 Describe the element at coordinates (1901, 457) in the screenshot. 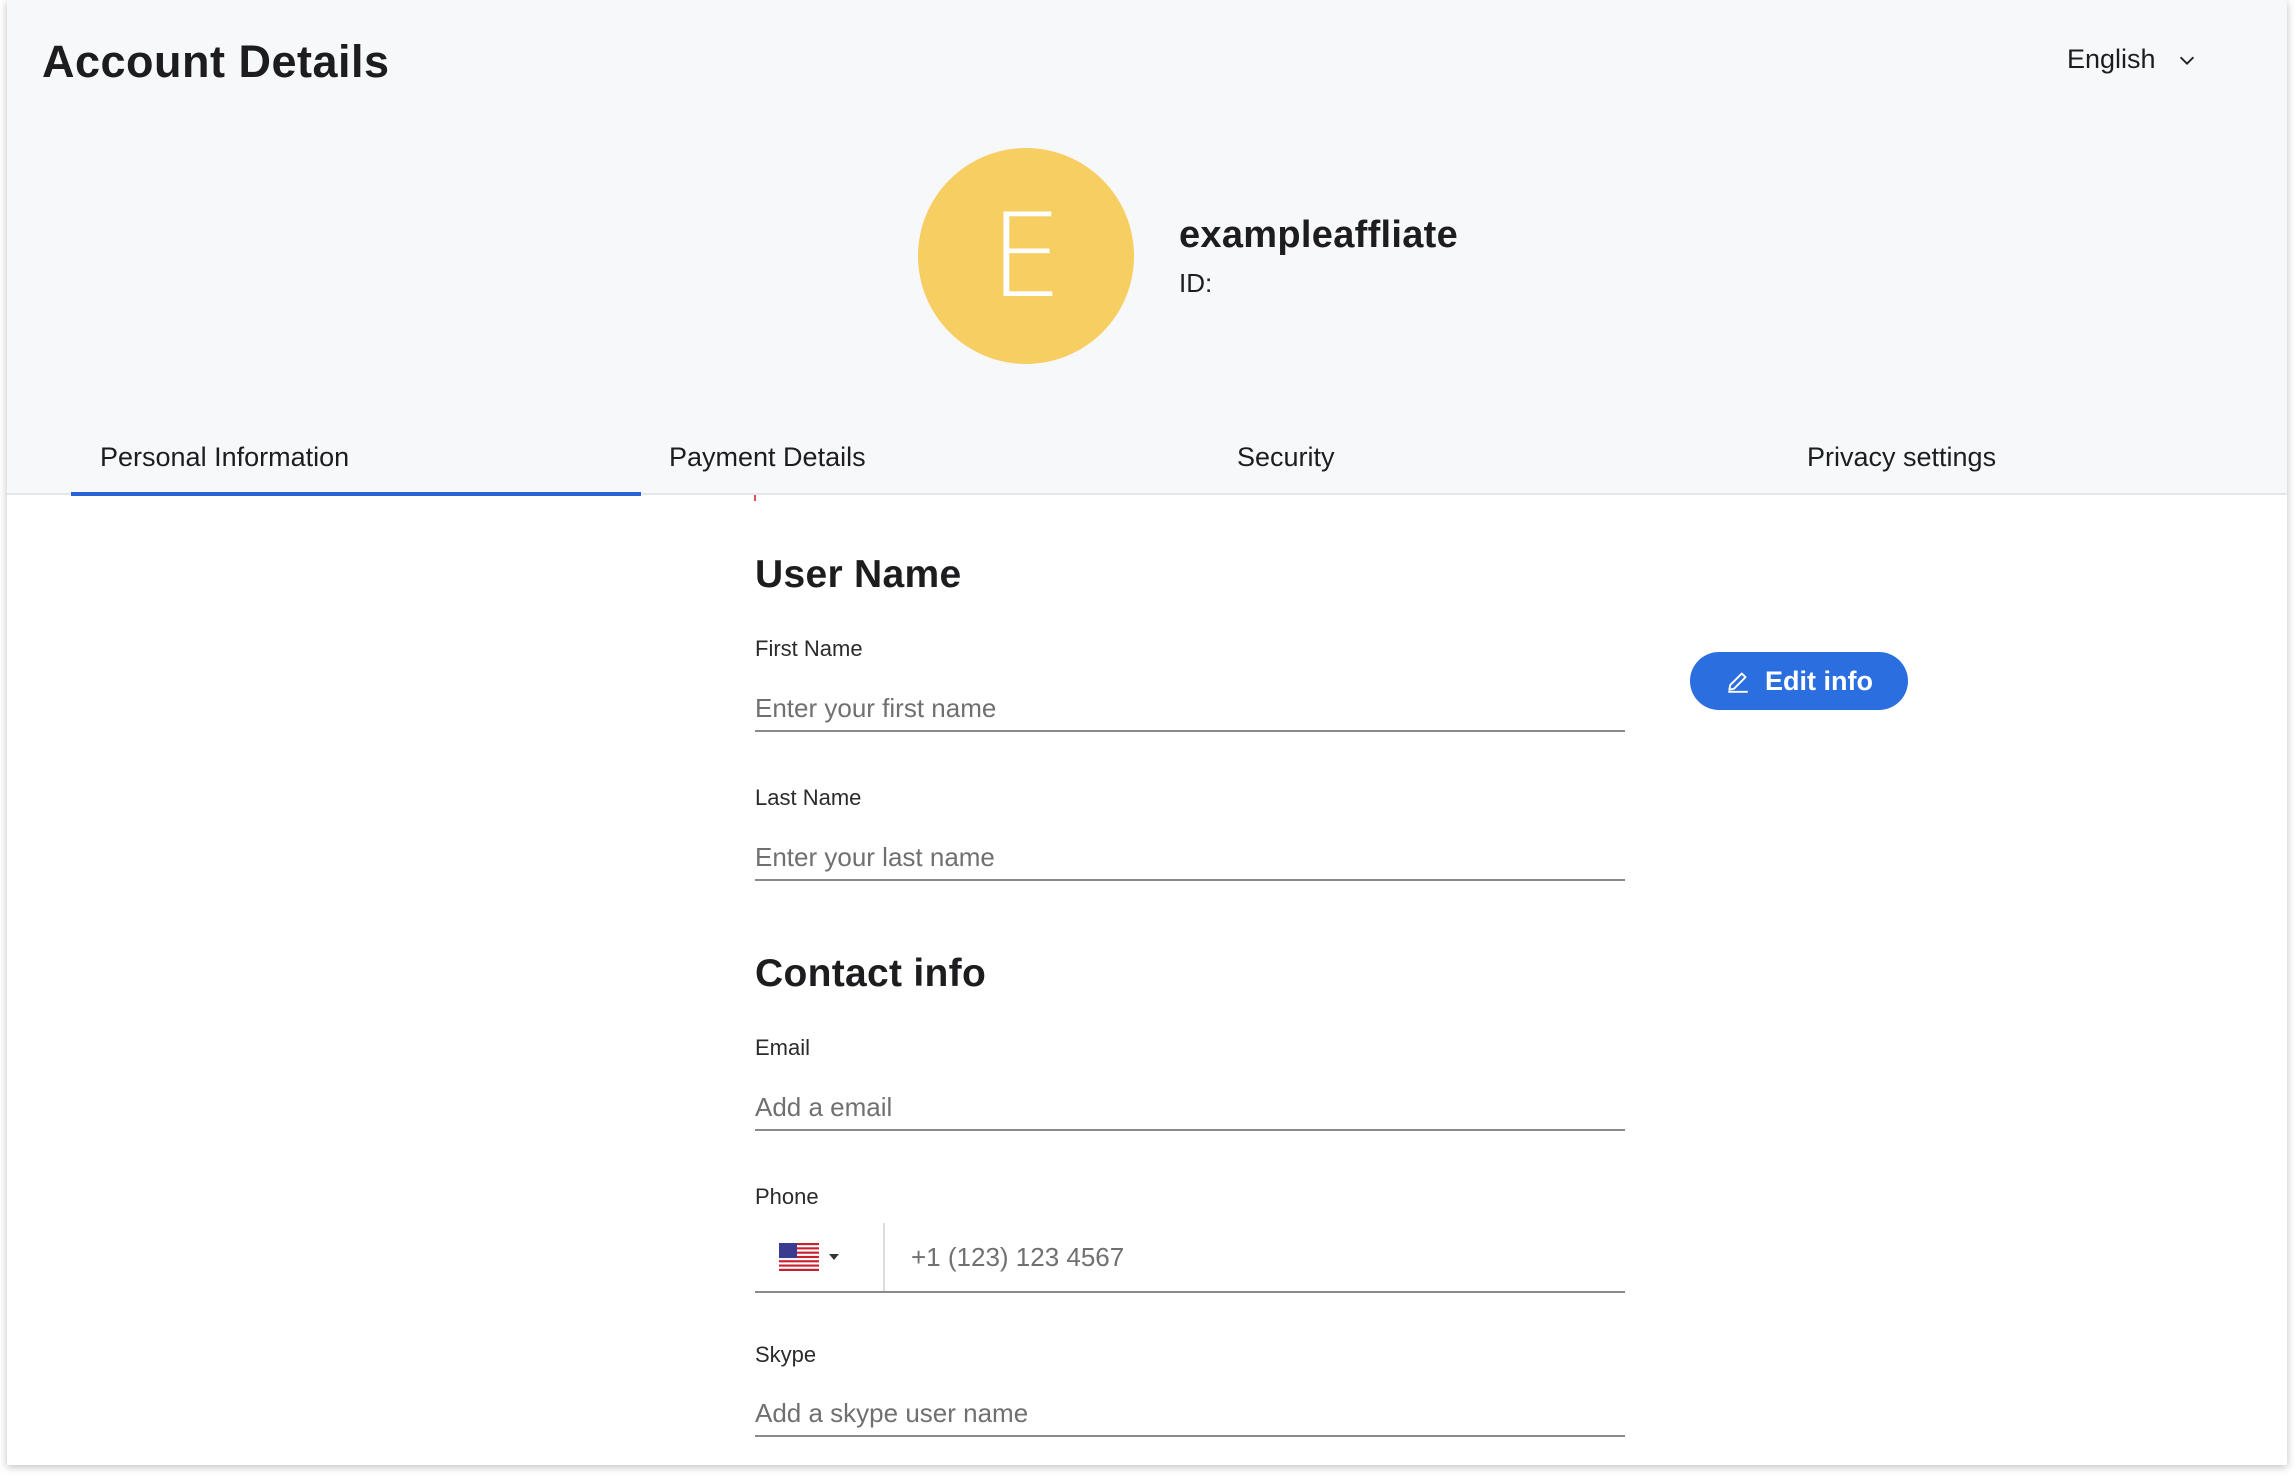

I see `tab-privacy-settings: Privacy settings` at that location.